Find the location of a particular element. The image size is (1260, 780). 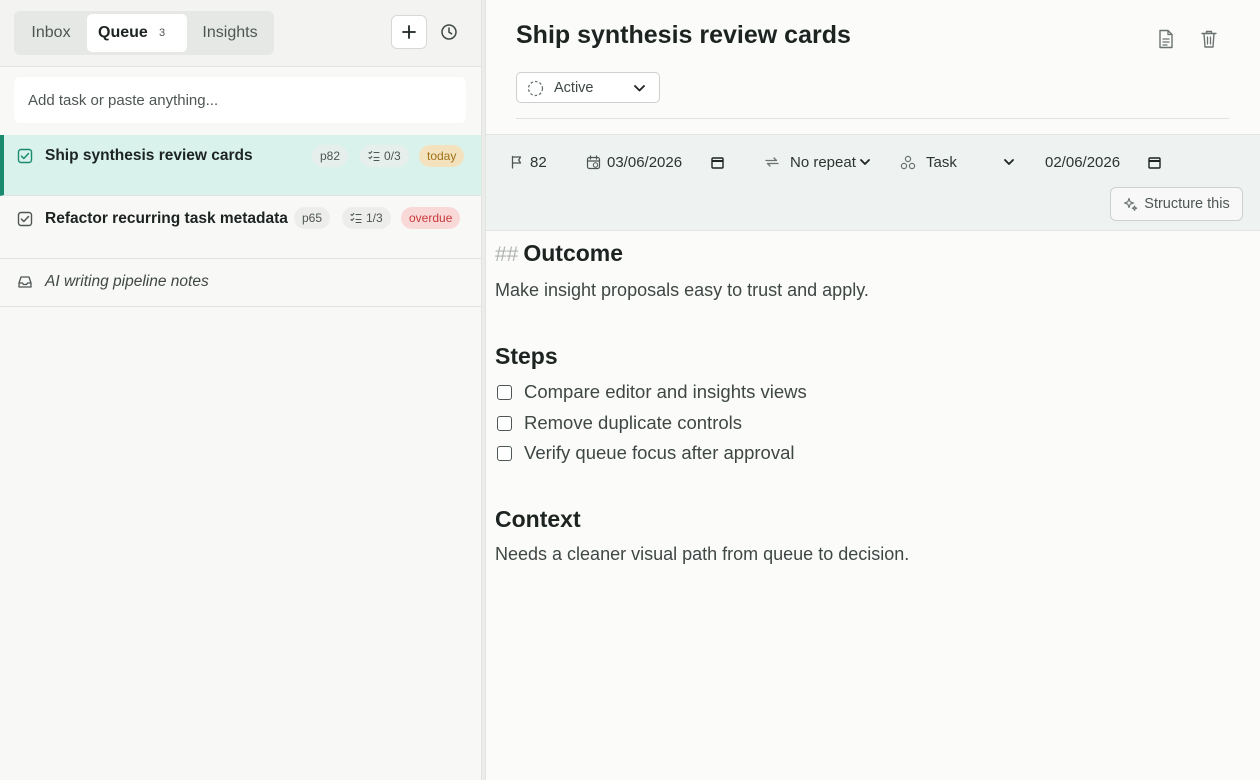

step-checkbox-item: Compare editor and insights views is located at coordinates (652, 392).